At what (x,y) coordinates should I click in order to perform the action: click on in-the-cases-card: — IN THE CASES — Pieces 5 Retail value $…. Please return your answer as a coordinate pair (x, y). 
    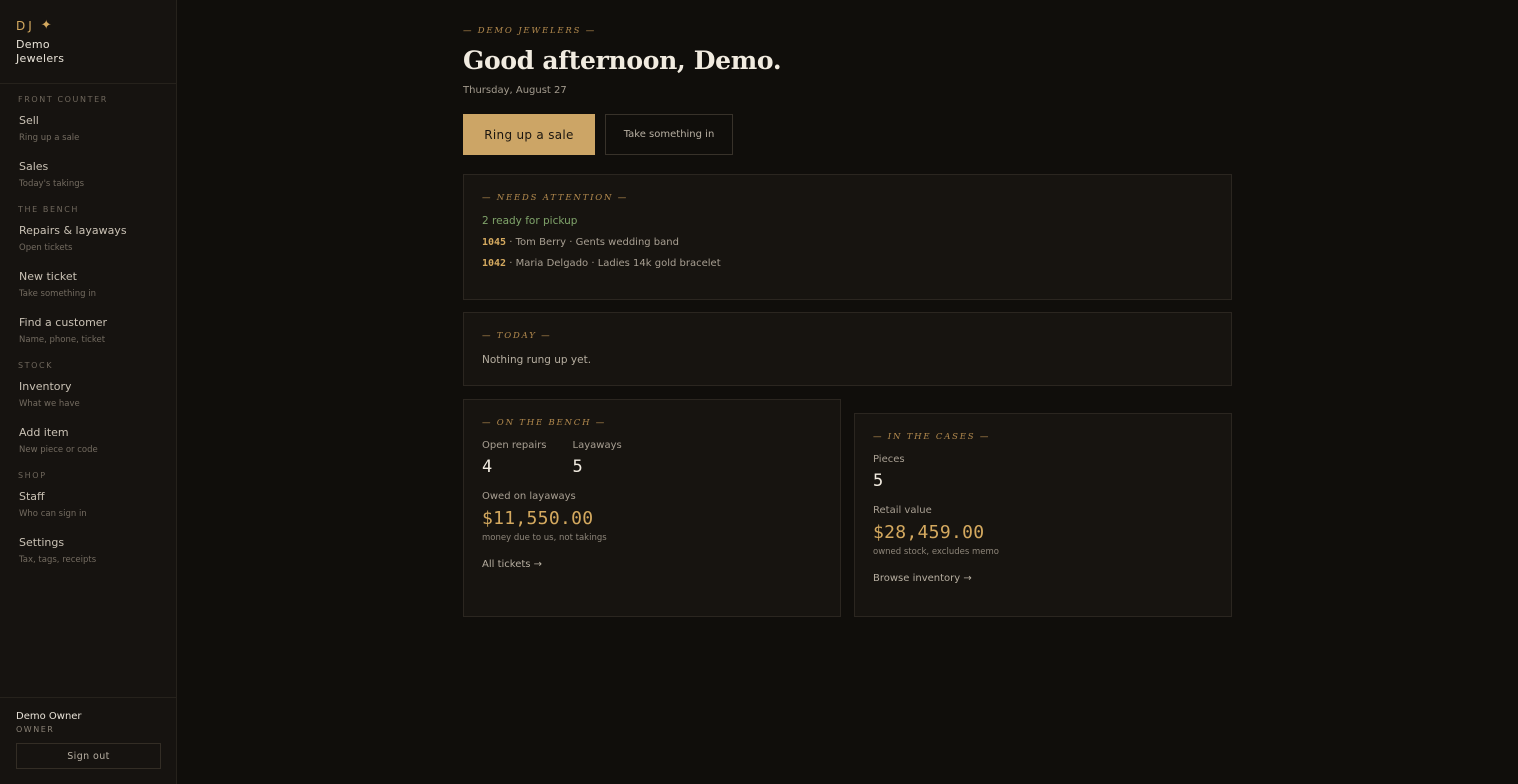
    Looking at the image, I should click on (1043, 515).